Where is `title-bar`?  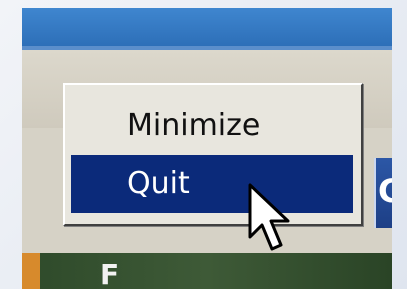 title-bar is located at coordinates (207, 27).